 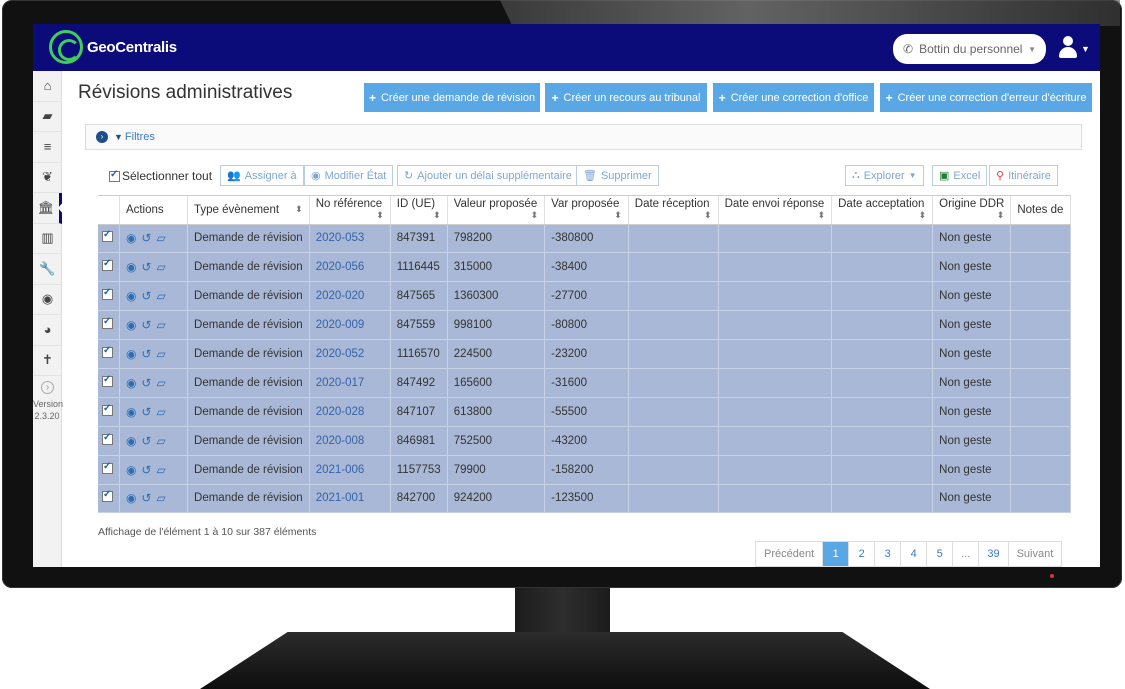 What do you see at coordinates (47, 361) in the screenshot?
I see `sidebar-item-person: ✝` at bounding box center [47, 361].